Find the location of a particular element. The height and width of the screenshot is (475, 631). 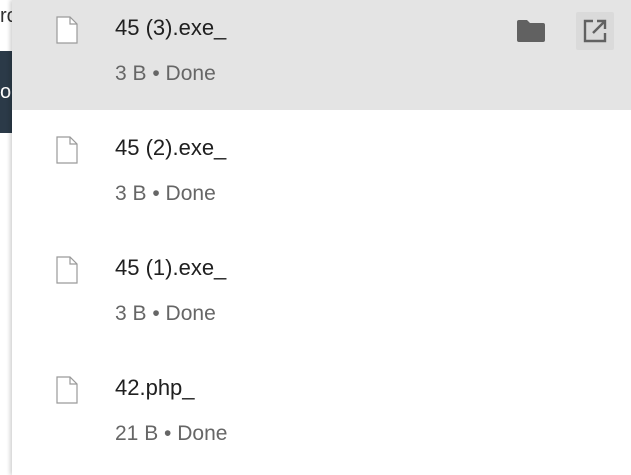

background-page: ro ol is located at coordinates (6, 237).